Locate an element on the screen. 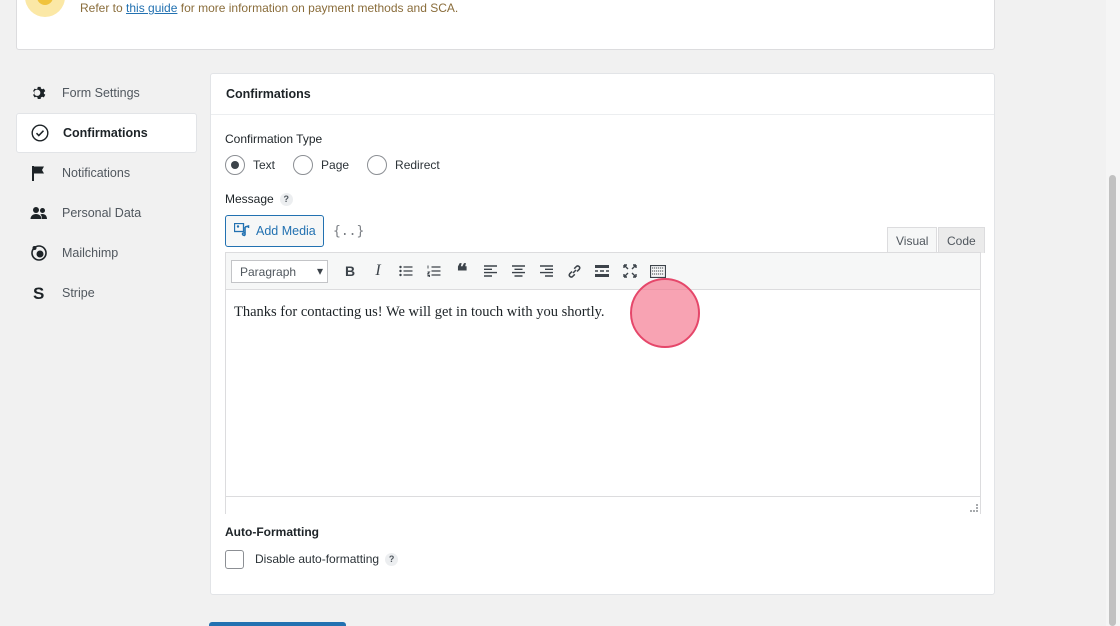  check-circle-icon is located at coordinates (40, 133).